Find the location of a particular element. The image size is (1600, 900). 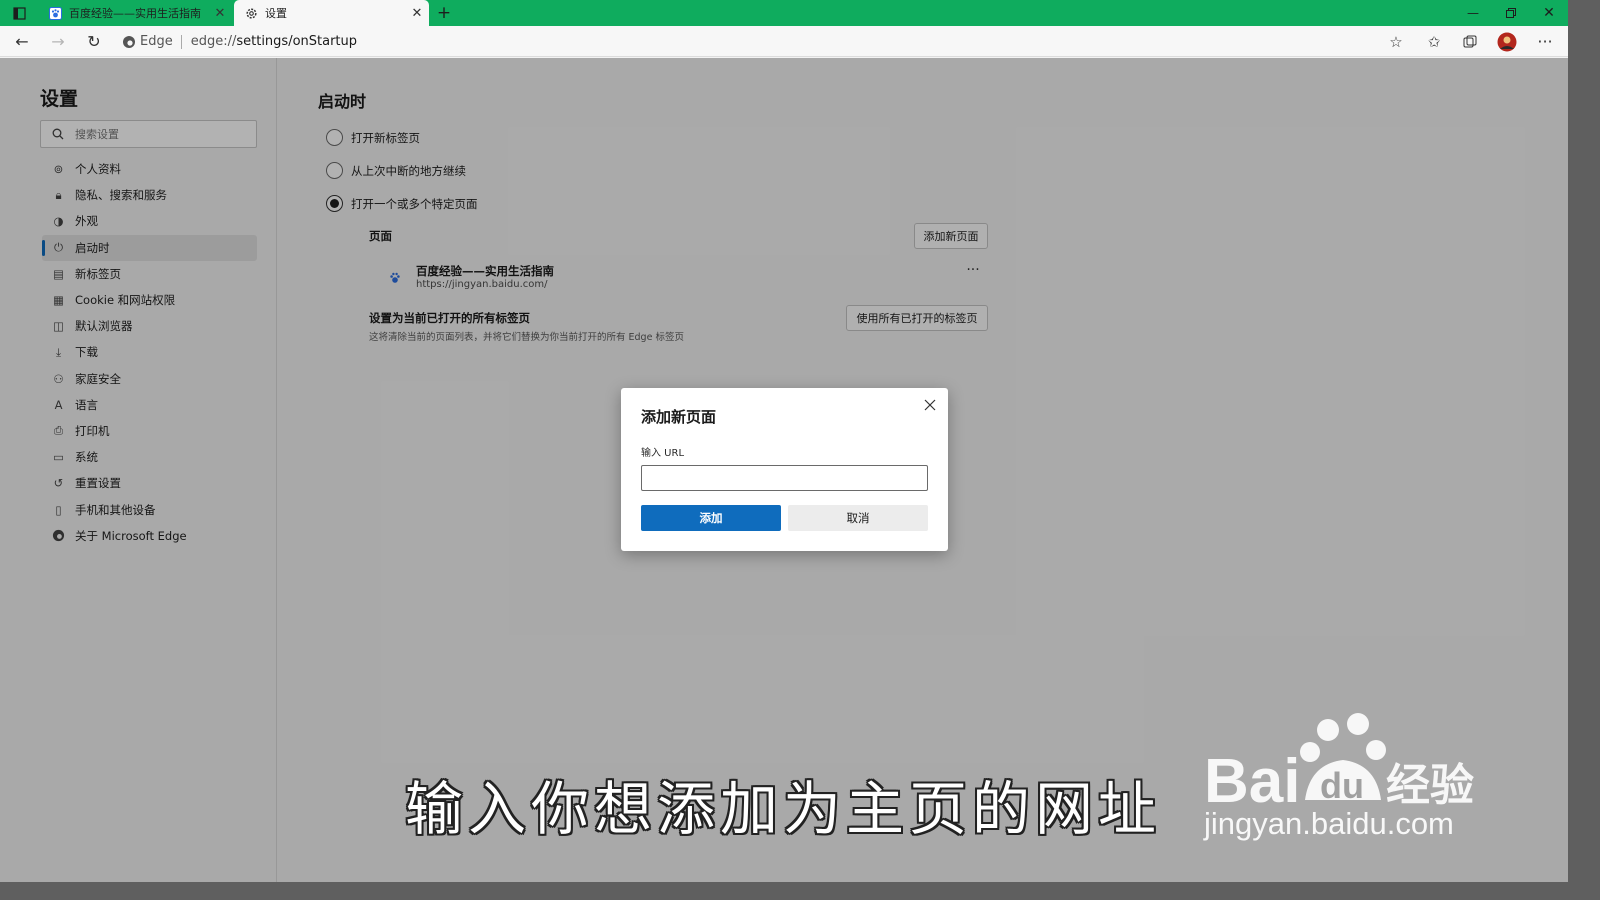

url-text: edge://settings/onStartup is located at coordinates (274, 41).